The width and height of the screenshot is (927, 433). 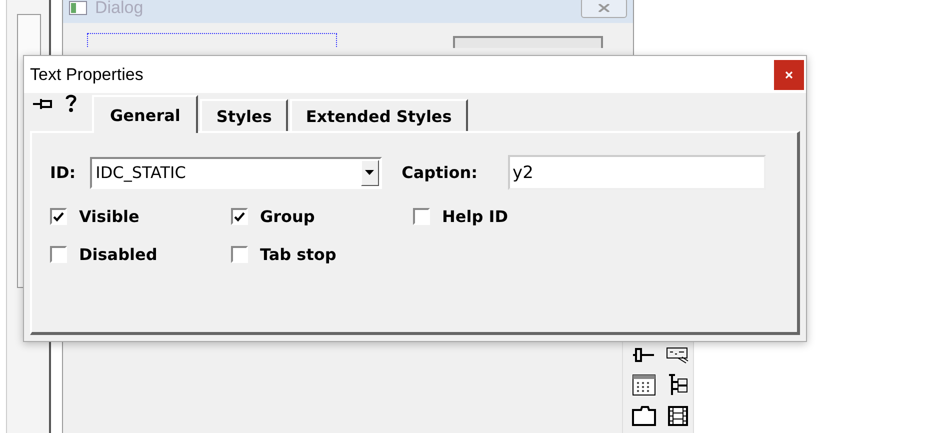 I want to click on film-strip-icon, so click(x=678, y=416).